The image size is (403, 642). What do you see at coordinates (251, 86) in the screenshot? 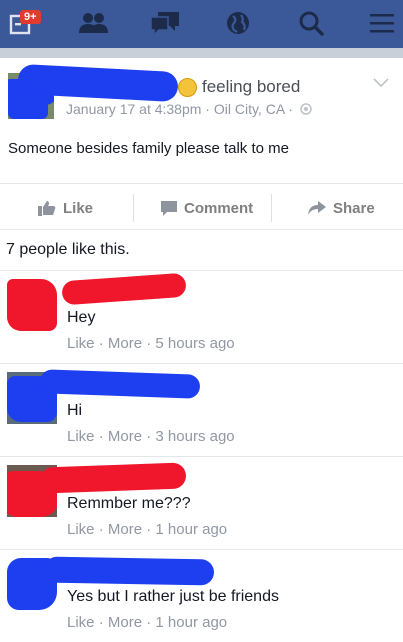
I see `feeling-text: feeling bored` at bounding box center [251, 86].